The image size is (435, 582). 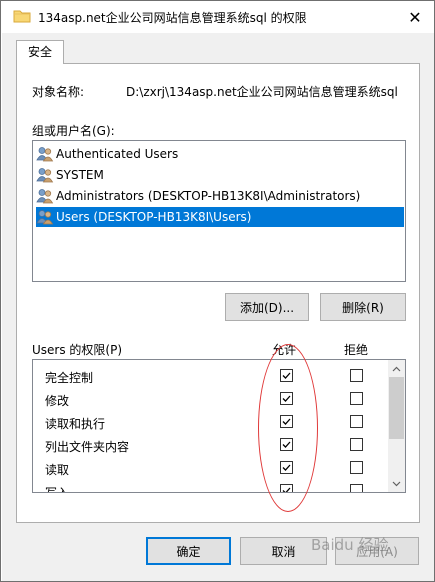 What do you see at coordinates (73, 131) in the screenshot?
I see `groups-label: 组或用户名(G):` at bounding box center [73, 131].